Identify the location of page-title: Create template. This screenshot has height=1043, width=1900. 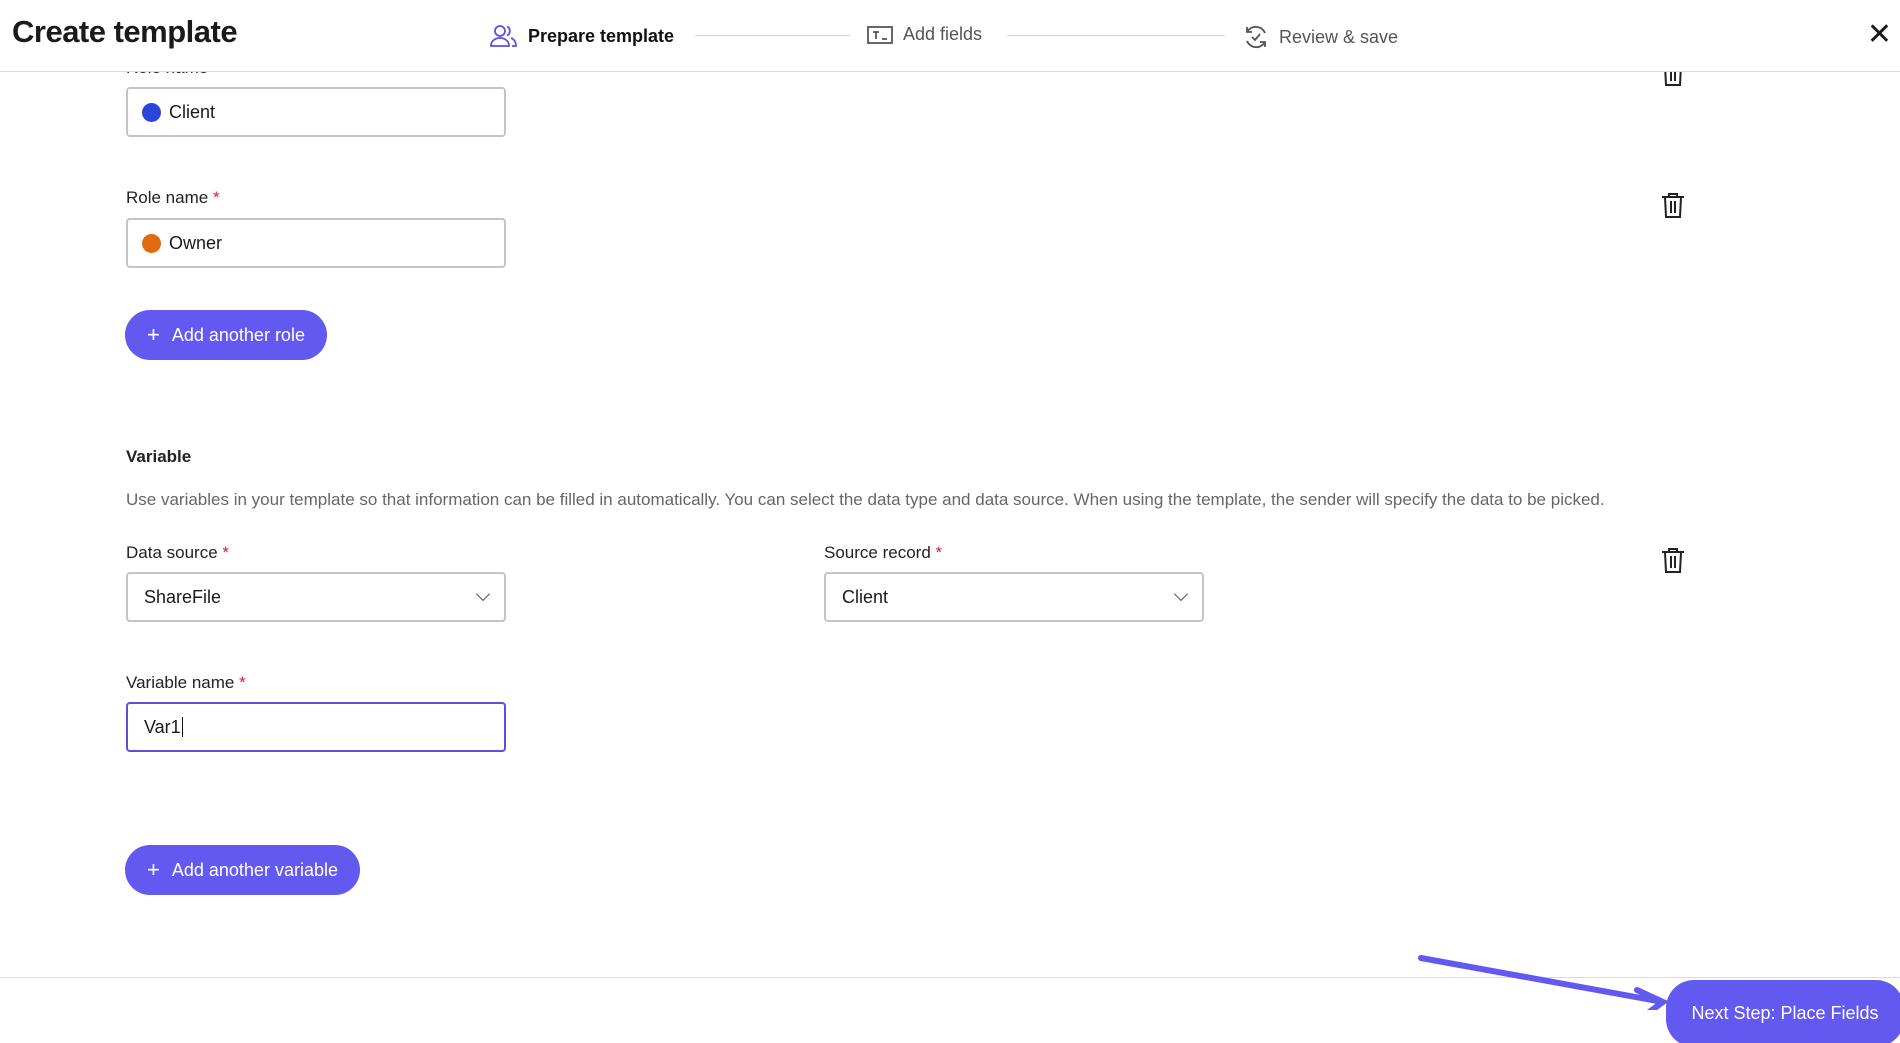
(125, 31).